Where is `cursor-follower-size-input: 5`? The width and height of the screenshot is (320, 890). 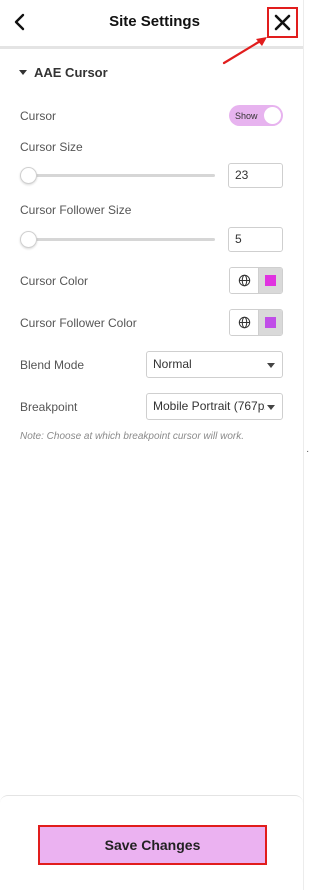 cursor-follower-size-input: 5 is located at coordinates (255, 239).